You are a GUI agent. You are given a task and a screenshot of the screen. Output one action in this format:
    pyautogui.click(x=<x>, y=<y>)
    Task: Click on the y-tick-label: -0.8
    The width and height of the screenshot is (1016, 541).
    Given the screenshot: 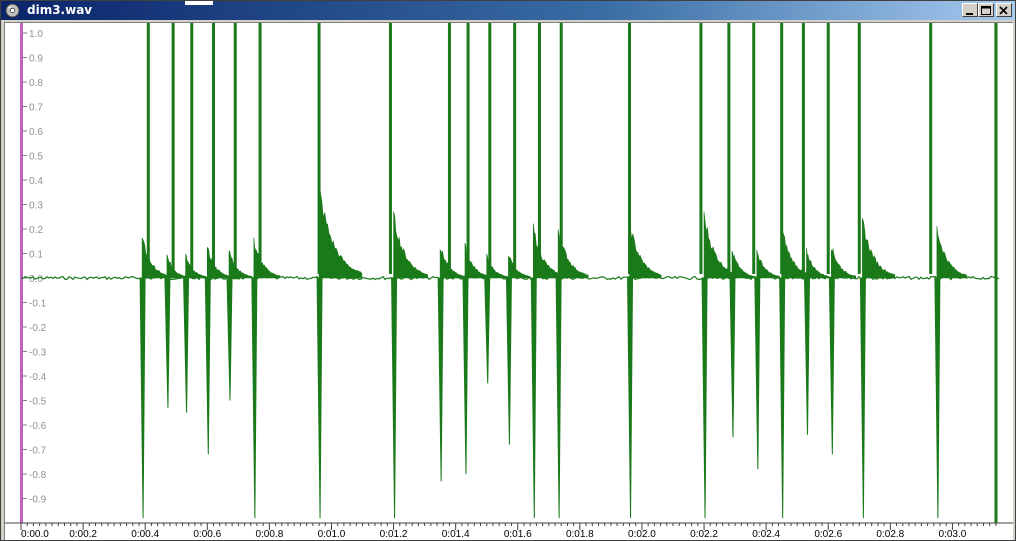 What is the action you would take?
    pyautogui.click(x=38, y=475)
    